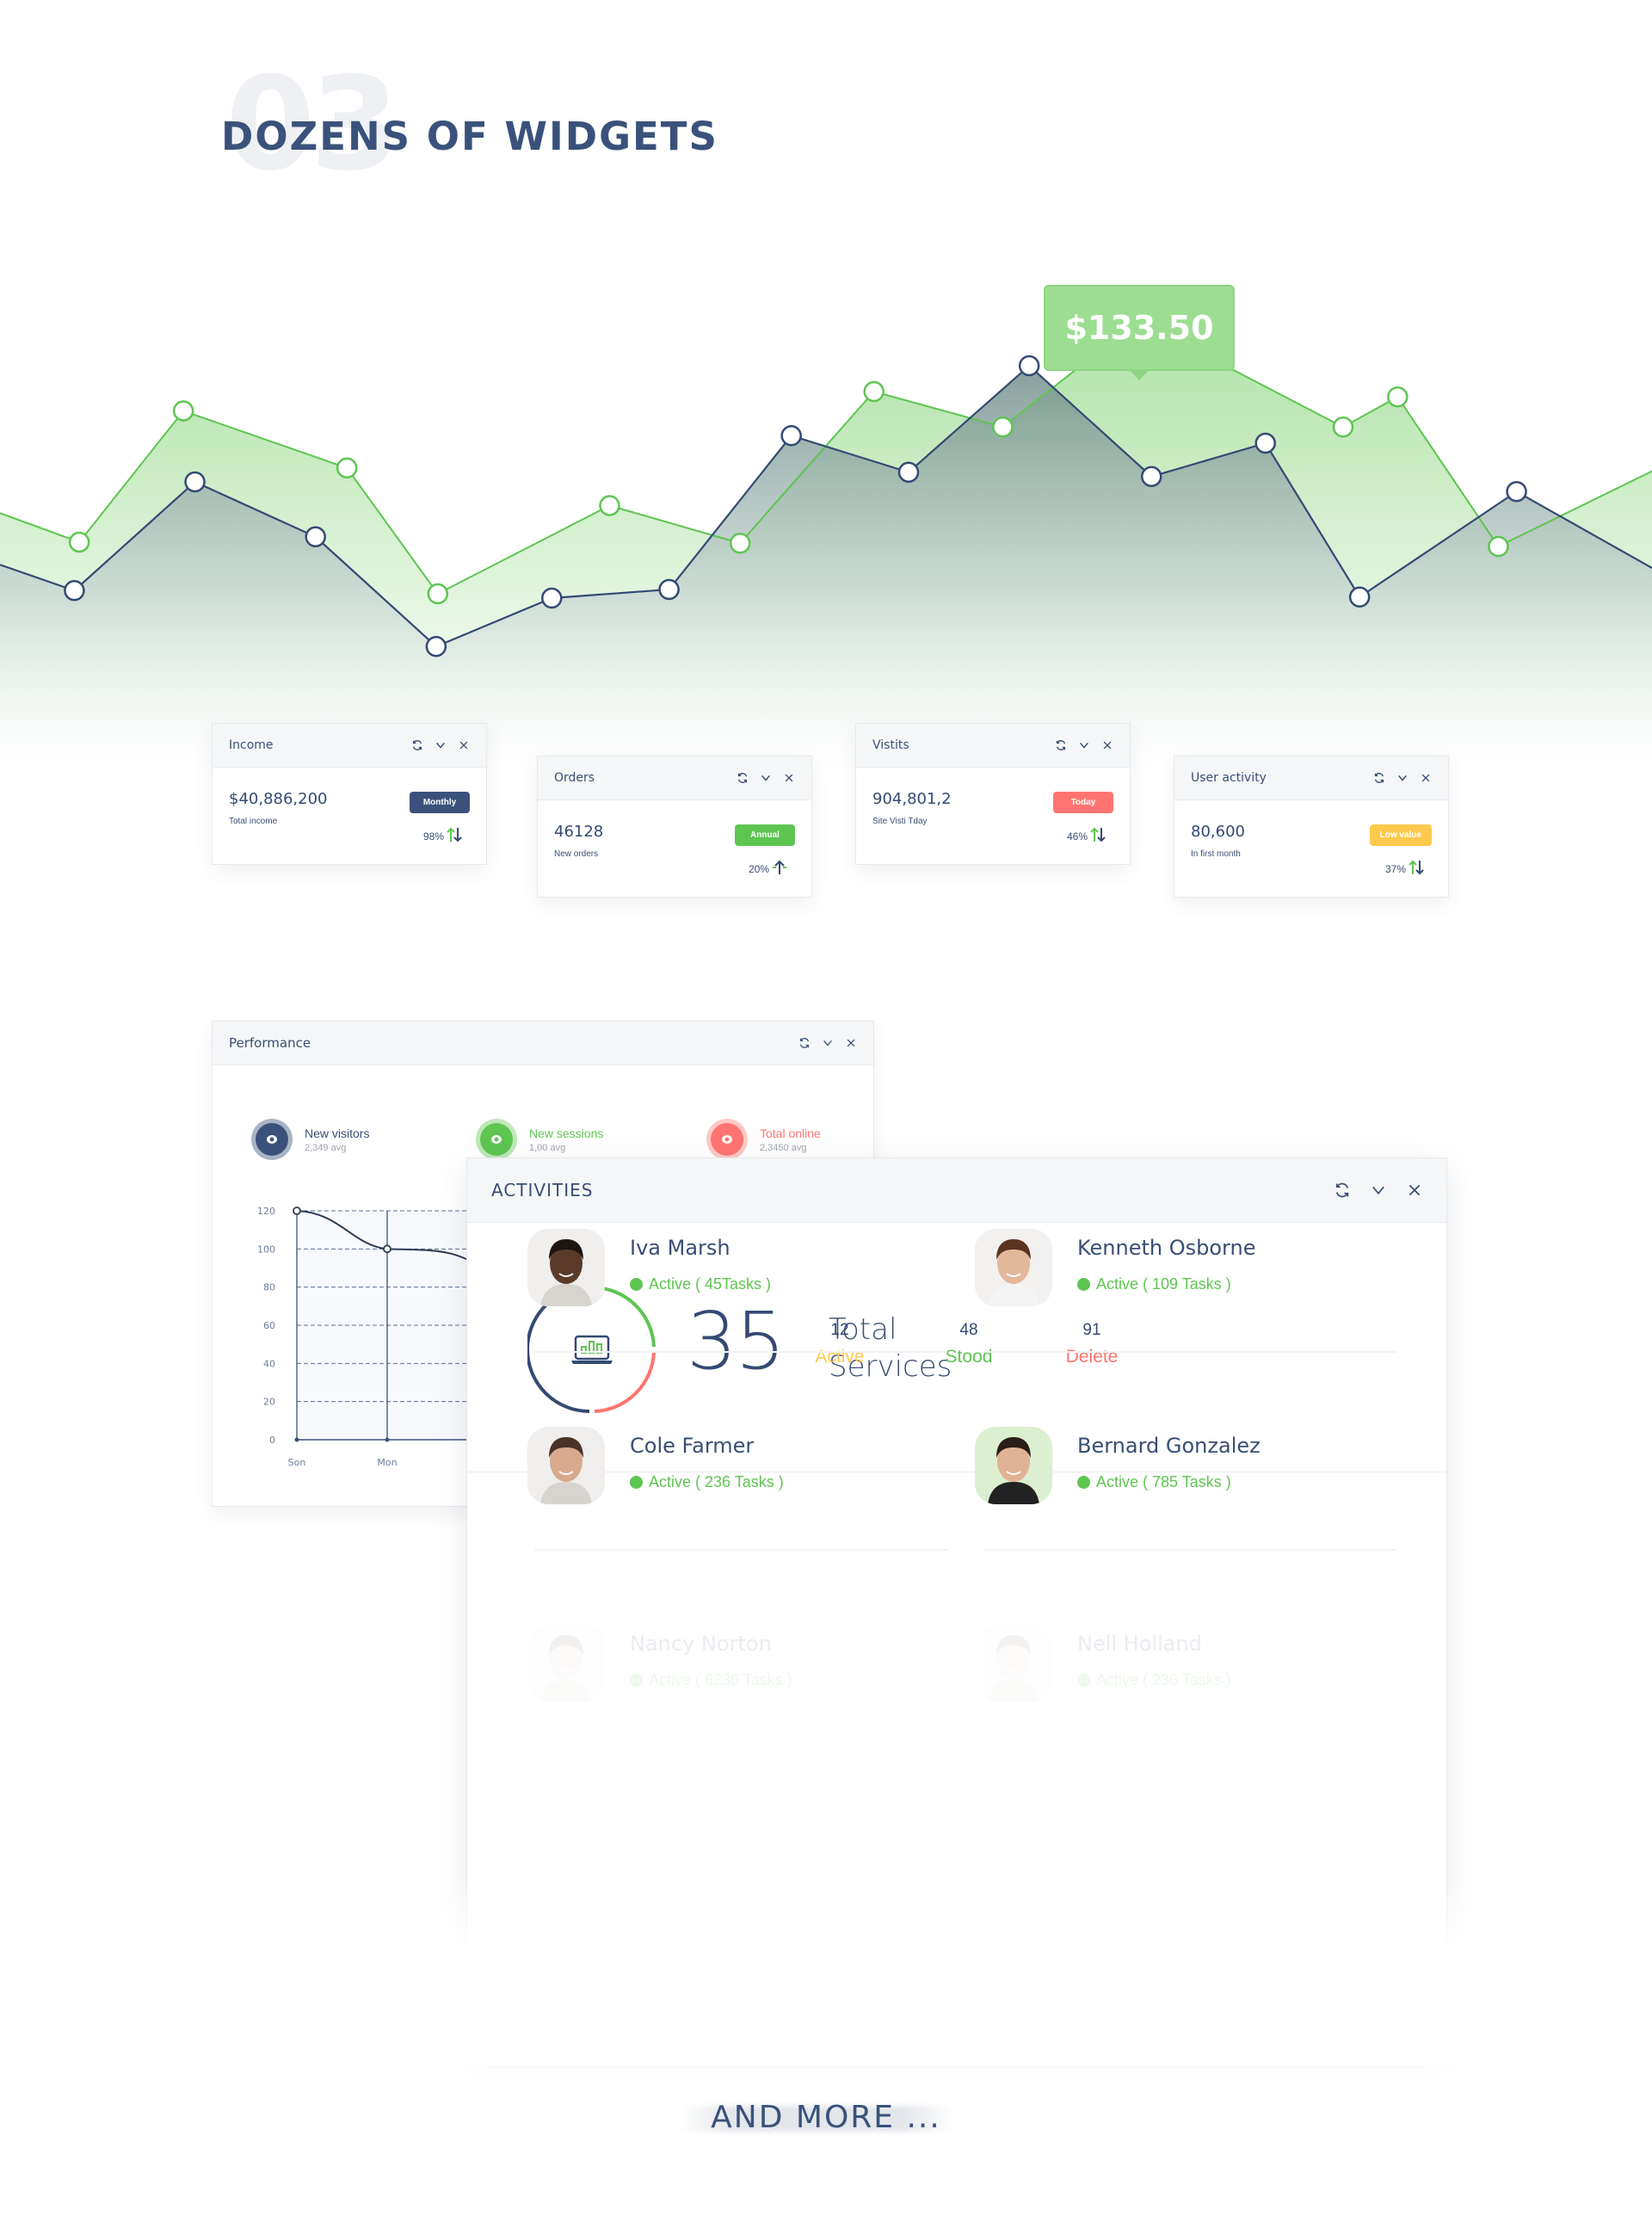 This screenshot has width=1652, height=2228. I want to click on legend-label: New sessions, so click(566, 1133).